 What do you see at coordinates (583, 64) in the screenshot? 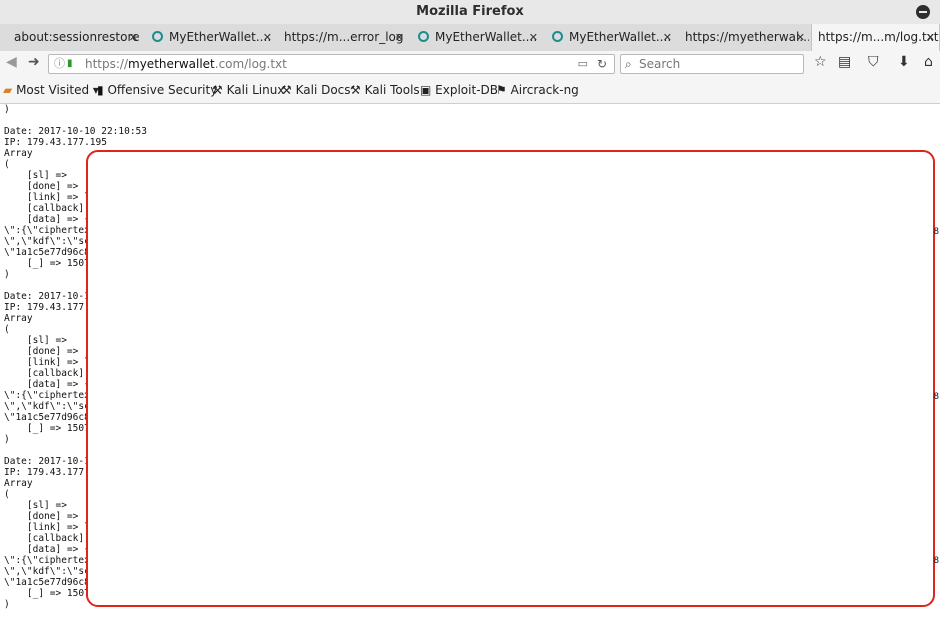
I see `reader-view-icon: ▭` at bounding box center [583, 64].